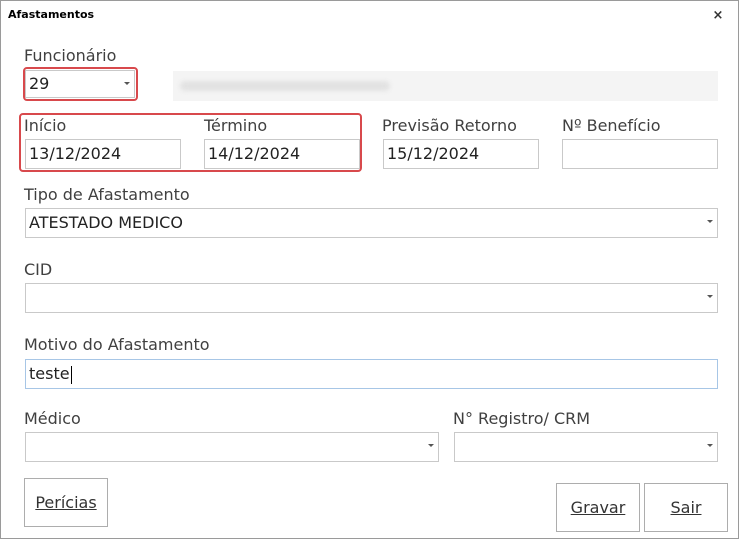 This screenshot has width=739, height=539. Describe the element at coordinates (522, 418) in the screenshot. I see `registro-label: N° Registro/ CRM` at that location.